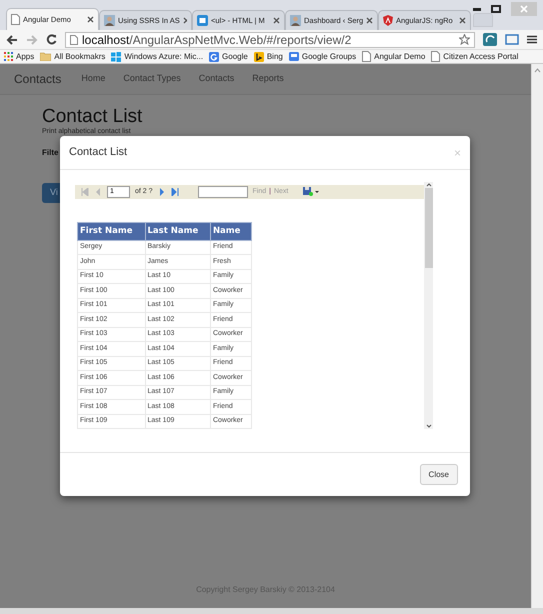 This screenshot has width=543, height=614. Describe the element at coordinates (537, 336) in the screenshot. I see `page-scrollbar` at that location.